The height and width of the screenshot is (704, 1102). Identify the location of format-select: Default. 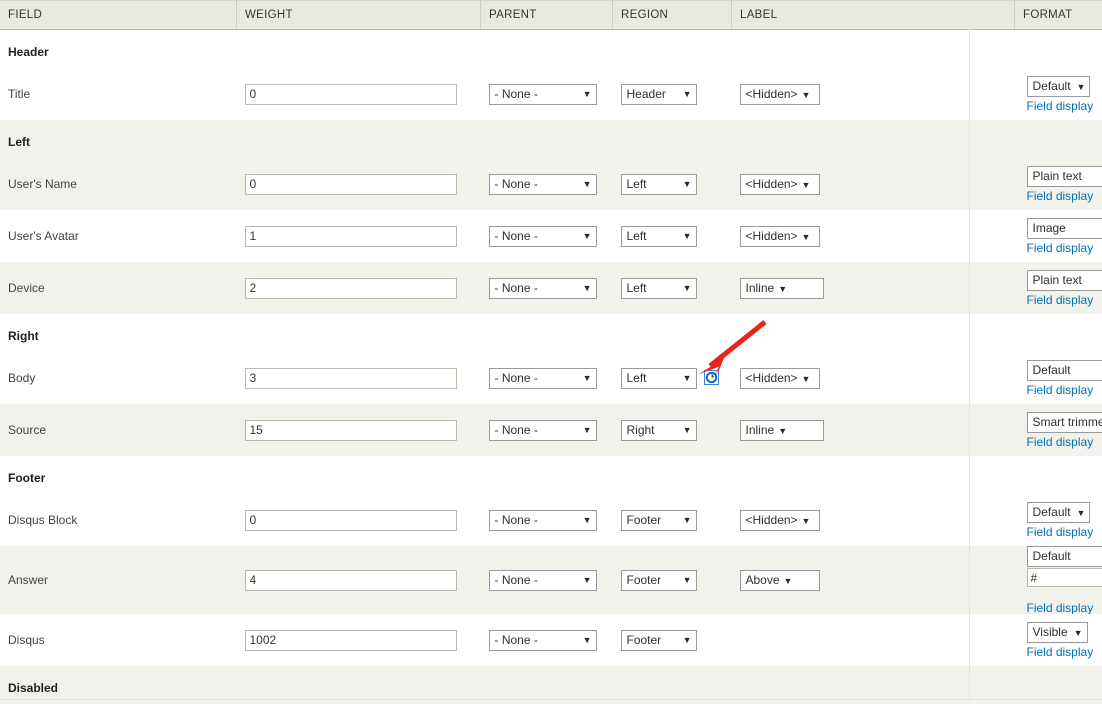
(1064, 370).